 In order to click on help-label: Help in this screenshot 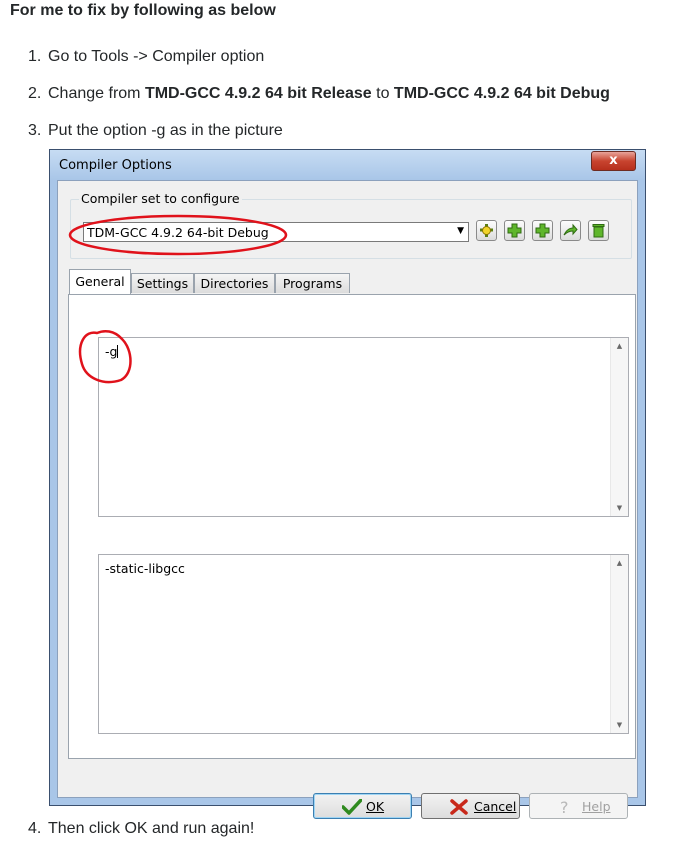, I will do `click(596, 806)`.